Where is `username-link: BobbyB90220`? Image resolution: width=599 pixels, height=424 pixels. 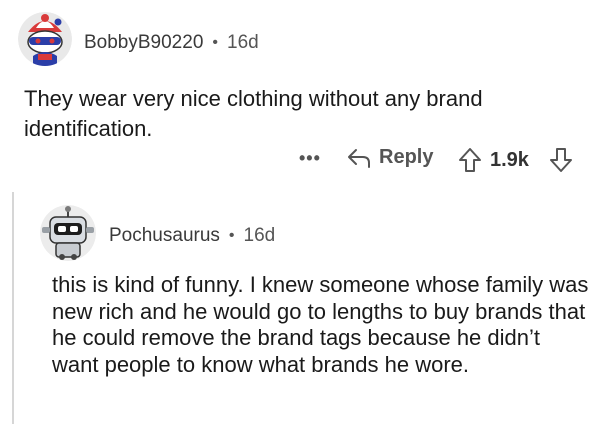
username-link: BobbyB90220 is located at coordinates (143, 43).